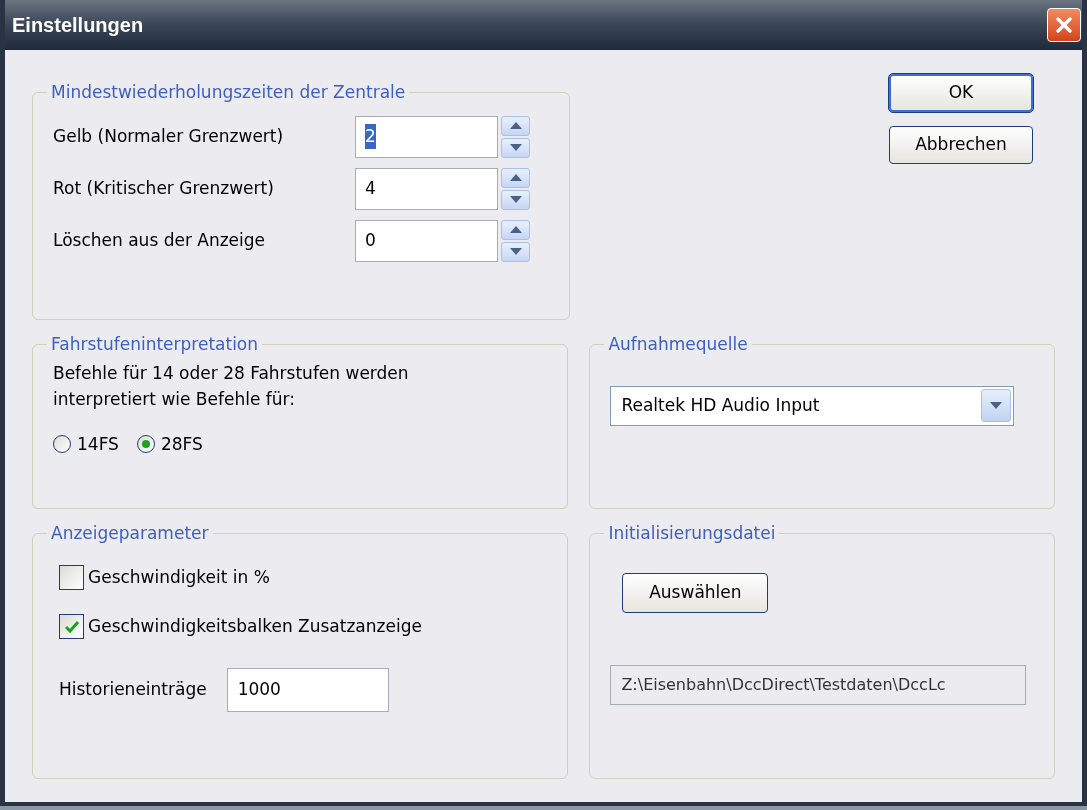  Describe the element at coordinates (695, 592) in the screenshot. I see `choose-button: Auswählen` at that location.